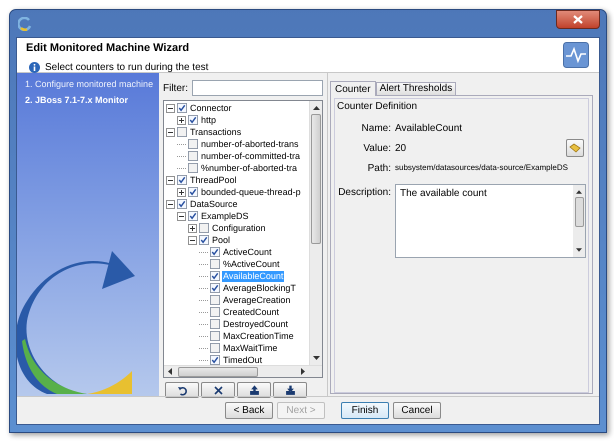 This screenshot has height=443, width=614. I want to click on description-label: Description:, so click(364, 193).